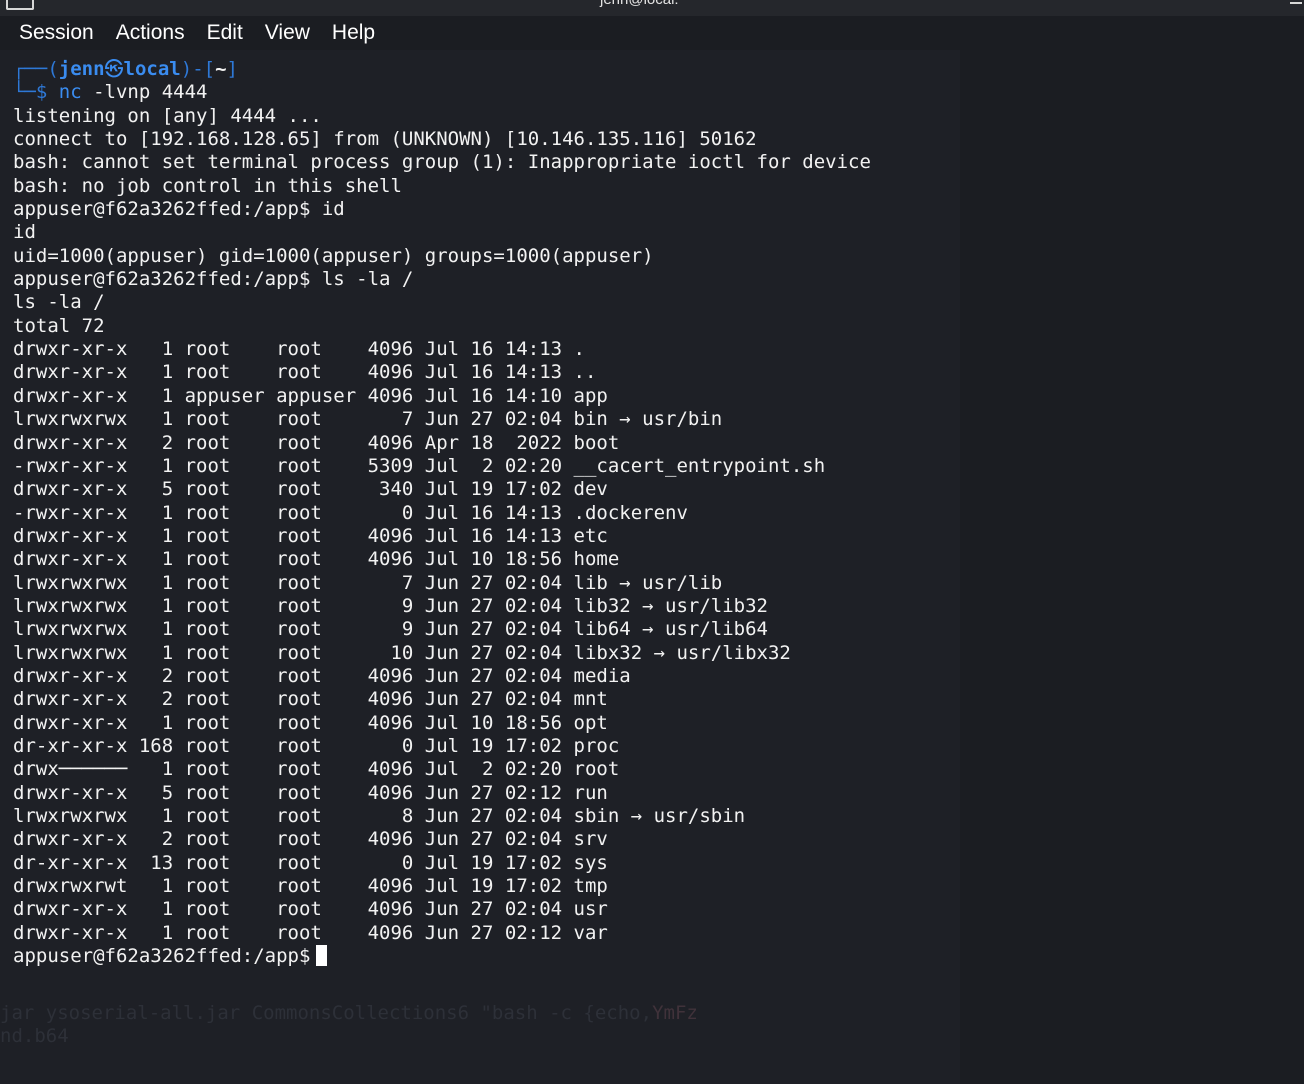 The width and height of the screenshot is (1304, 1084). What do you see at coordinates (221, 69) in the screenshot?
I see `prompt-dir: ~` at bounding box center [221, 69].